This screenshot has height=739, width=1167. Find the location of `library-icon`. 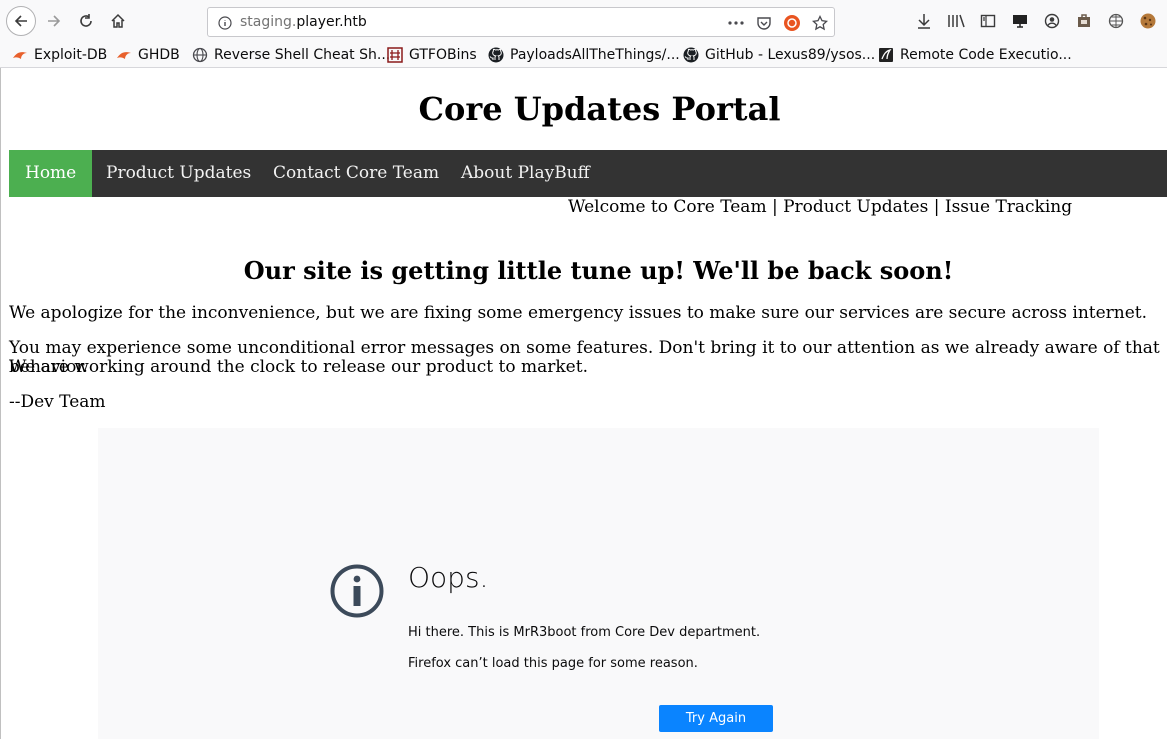

library-icon is located at coordinates (956, 21).